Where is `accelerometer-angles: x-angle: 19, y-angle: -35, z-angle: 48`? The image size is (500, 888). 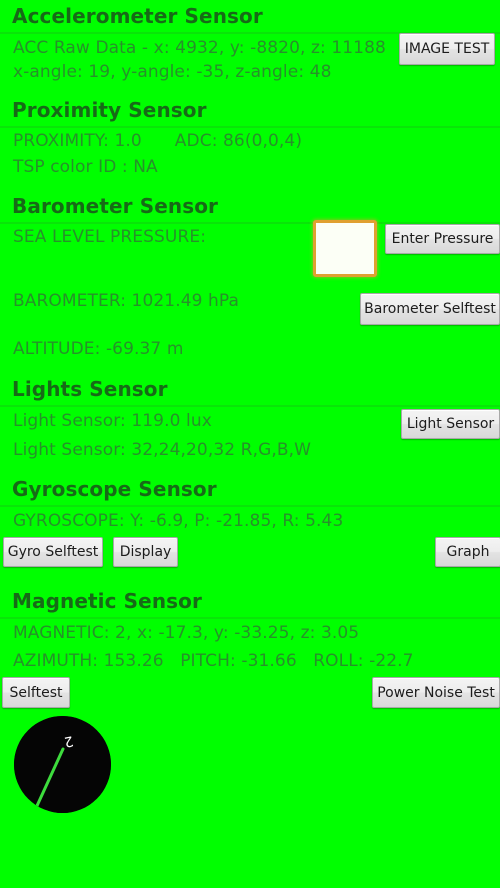 accelerometer-angles: x-angle: 19, y-angle: -35, z-angle: 48 is located at coordinates (172, 72).